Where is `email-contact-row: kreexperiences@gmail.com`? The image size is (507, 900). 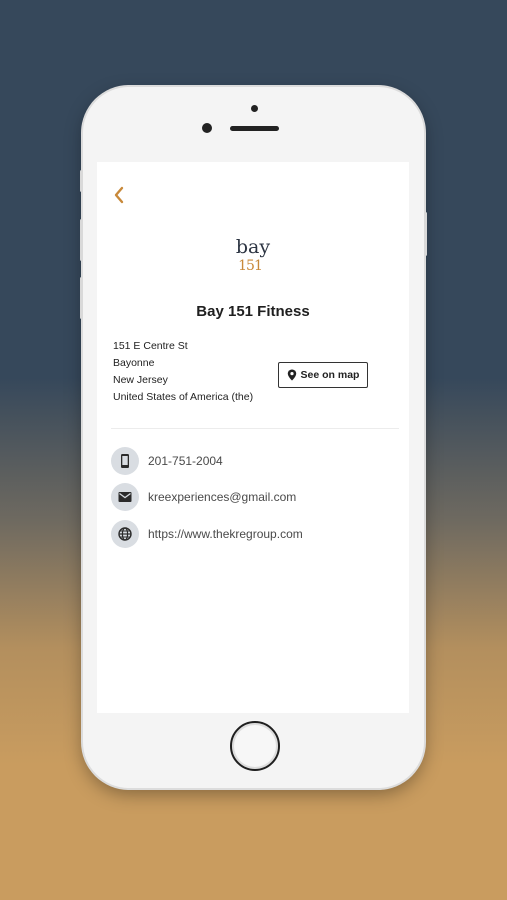
email-contact-row: kreexperiences@gmail.com is located at coordinates (203, 497).